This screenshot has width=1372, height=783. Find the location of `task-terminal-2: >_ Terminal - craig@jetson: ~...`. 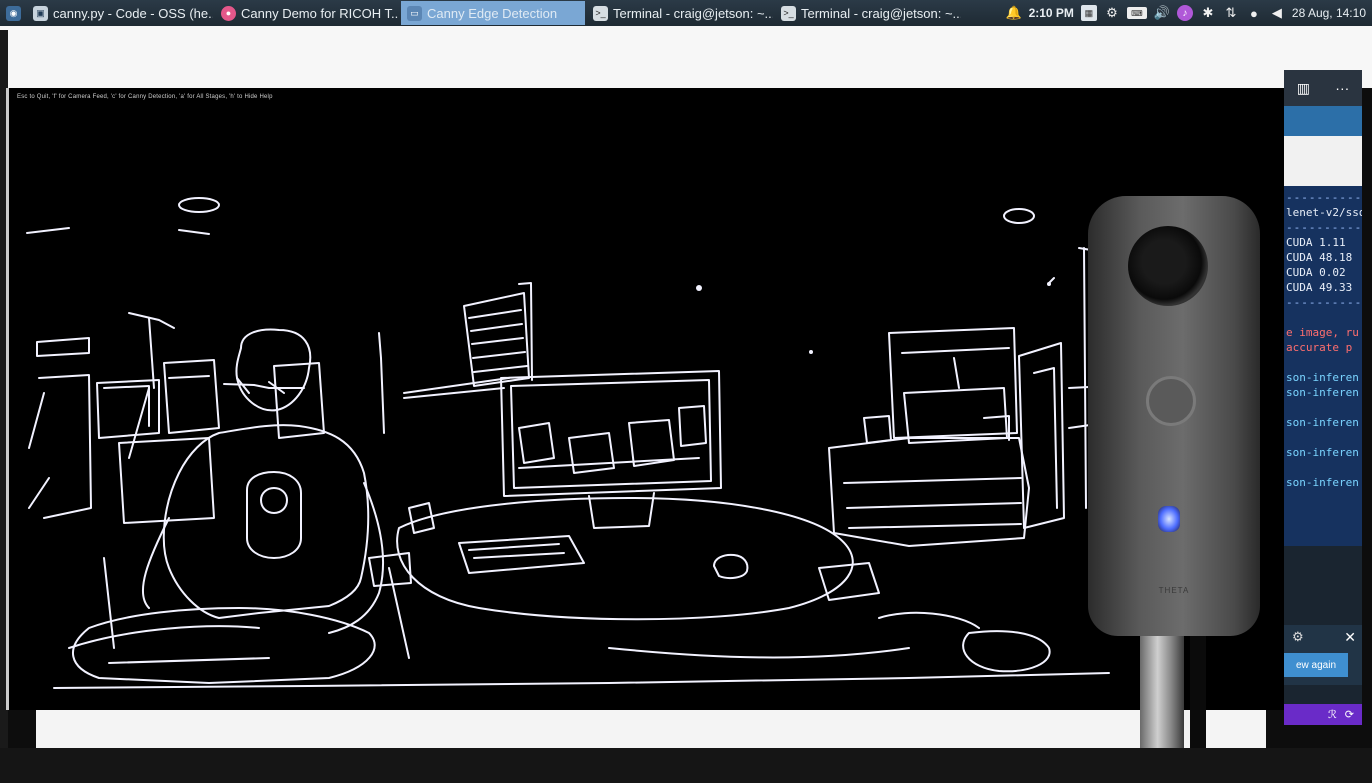

task-terminal-2: >_ Terminal - craig@jetson: ~... is located at coordinates (868, 13).